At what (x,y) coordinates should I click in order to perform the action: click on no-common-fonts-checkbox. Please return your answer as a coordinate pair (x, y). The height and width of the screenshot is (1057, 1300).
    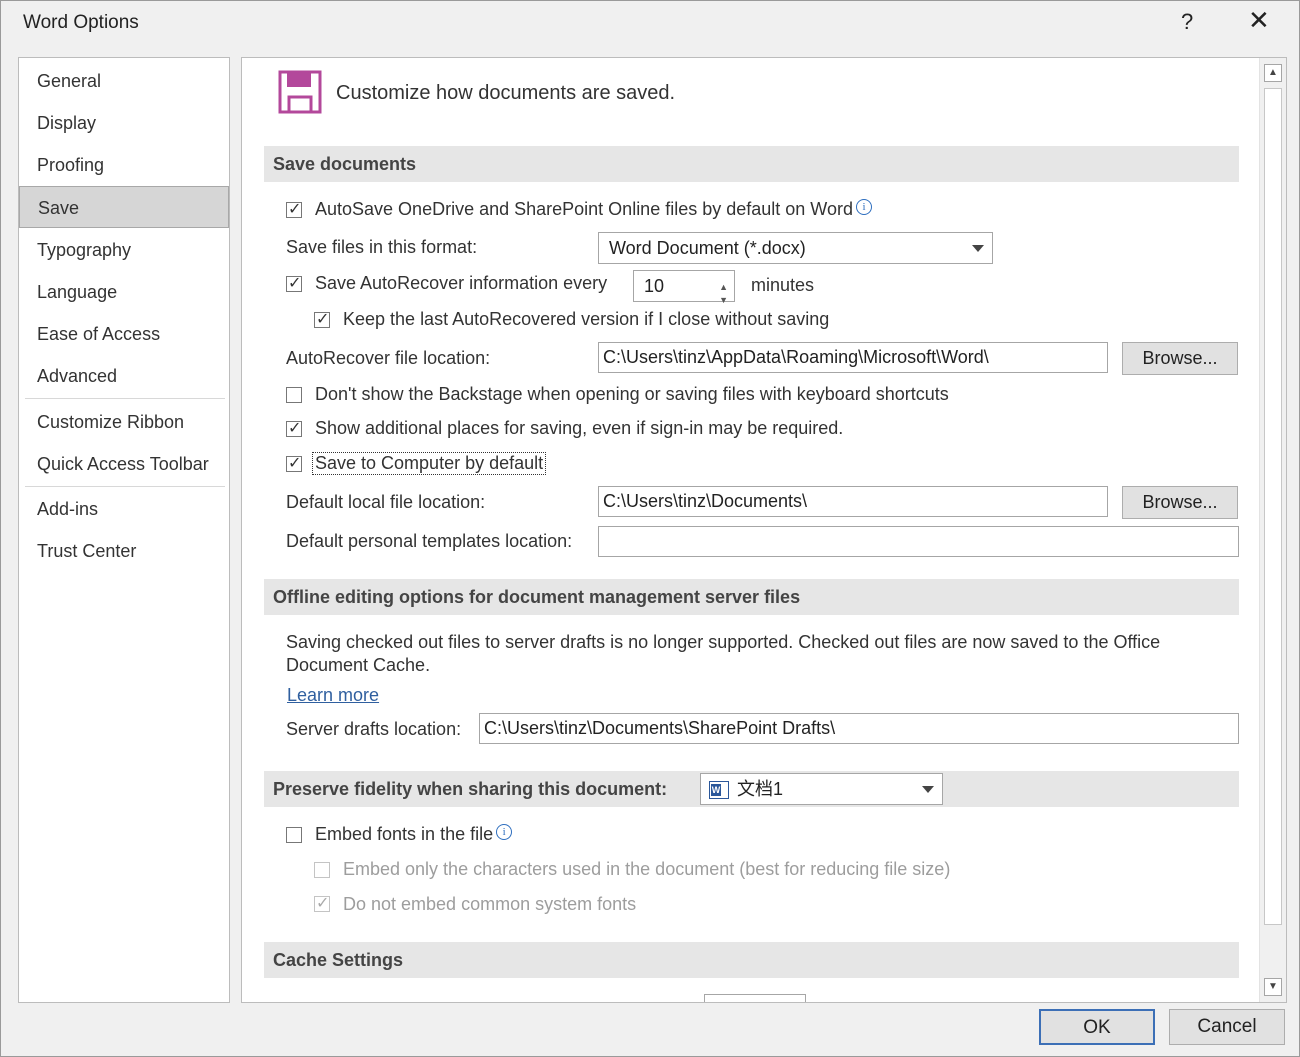
    Looking at the image, I should click on (322, 903).